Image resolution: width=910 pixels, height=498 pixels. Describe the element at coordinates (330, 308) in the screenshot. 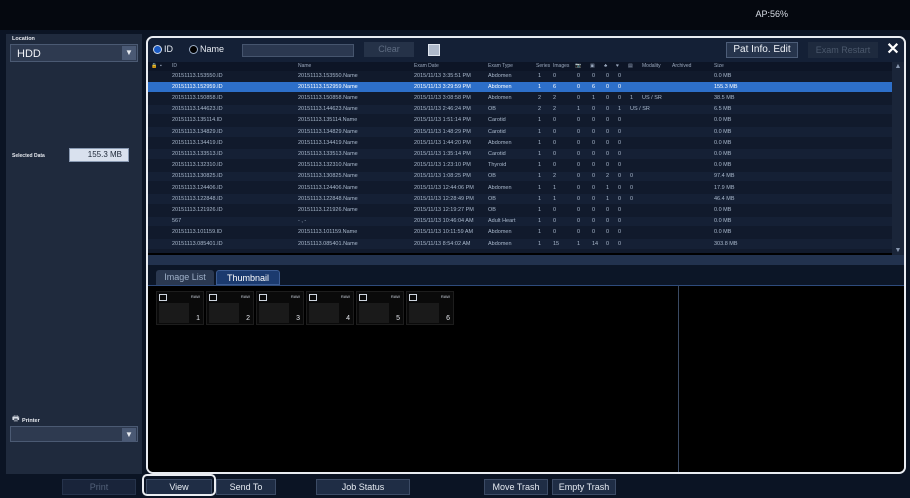

I see `thumbnail: RAW 4` at that location.